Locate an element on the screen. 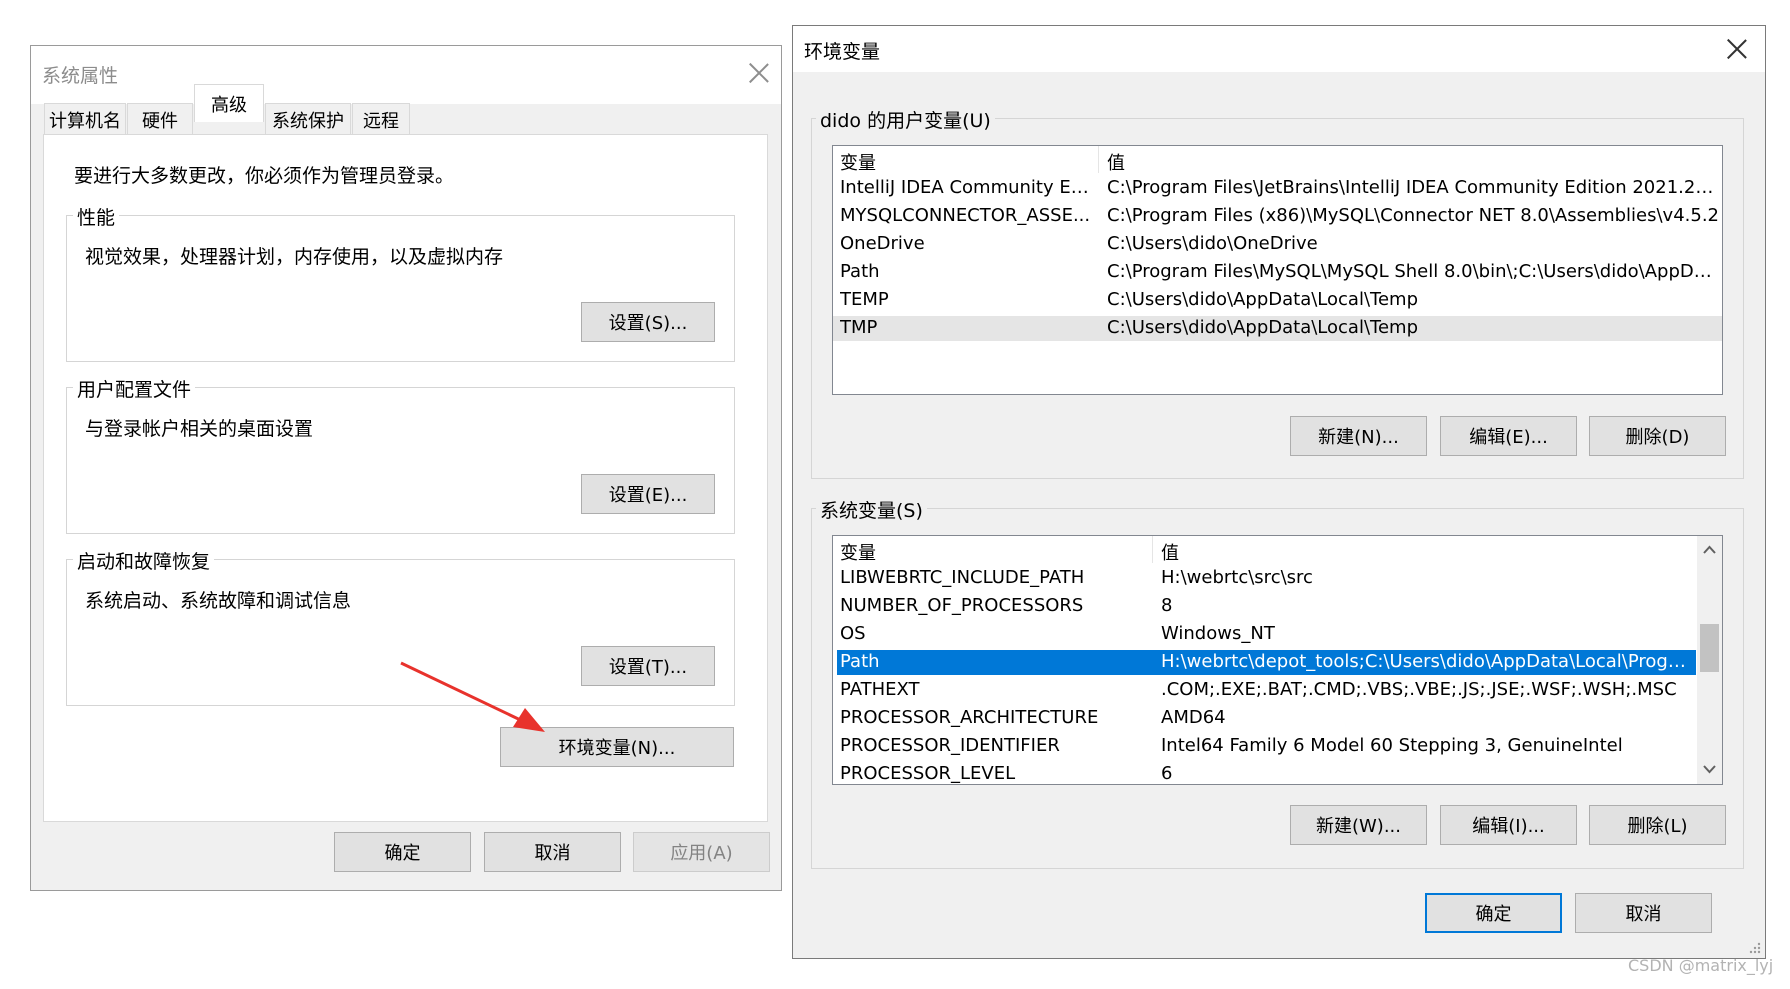 This screenshot has height=989, width=1790. vertical-scrollbar is located at coordinates (1709, 660).